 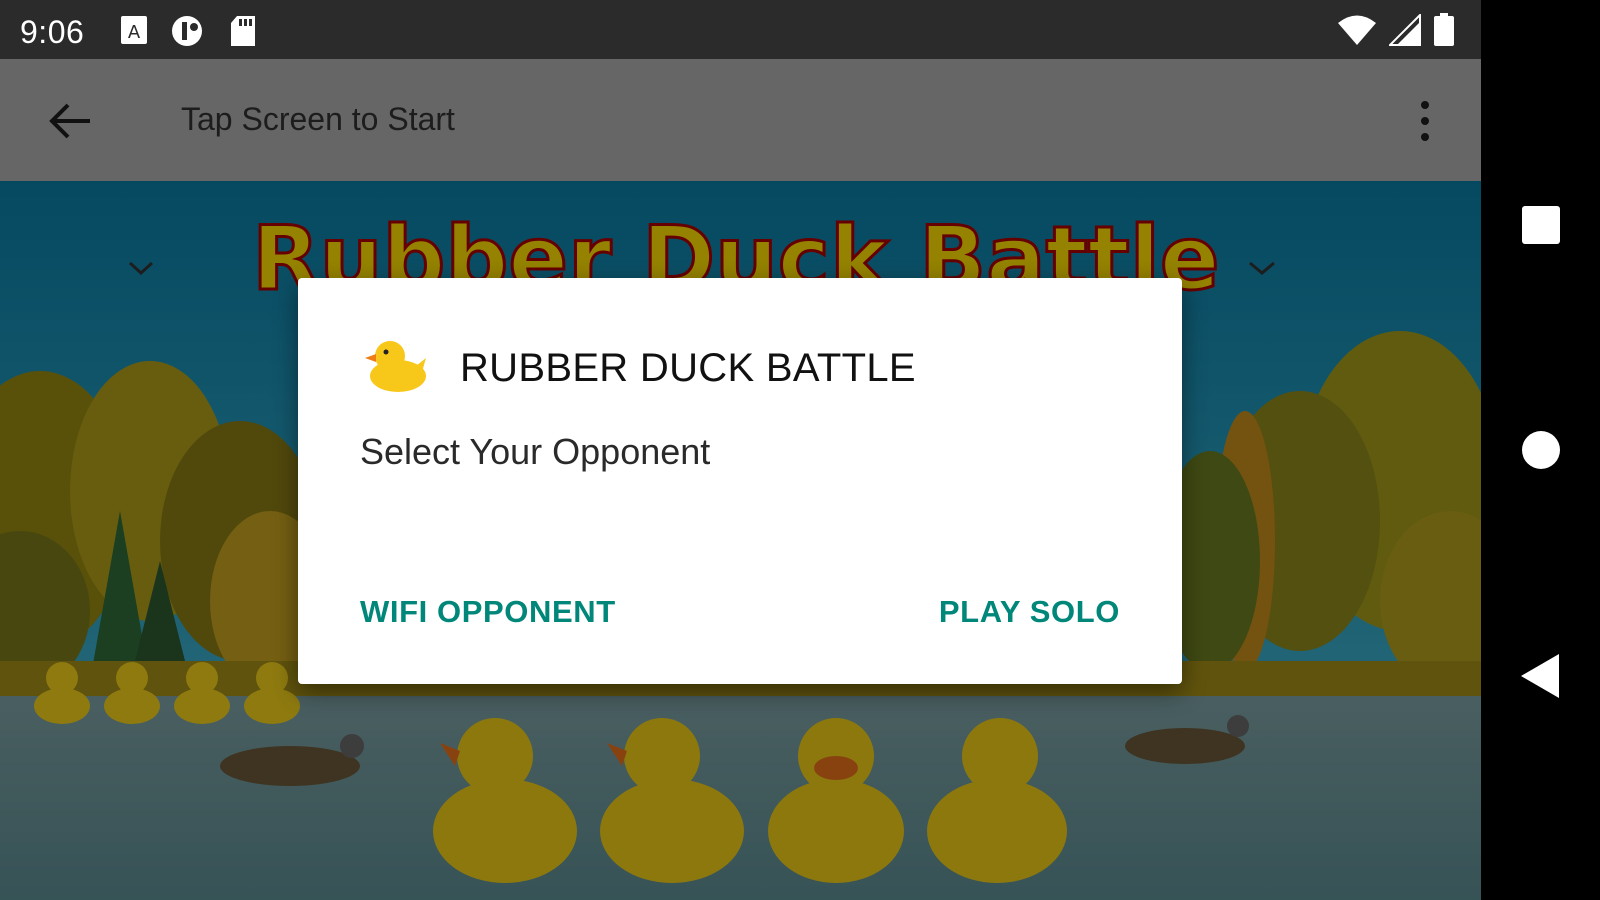 What do you see at coordinates (1357, 32) in the screenshot?
I see `wifi-icon` at bounding box center [1357, 32].